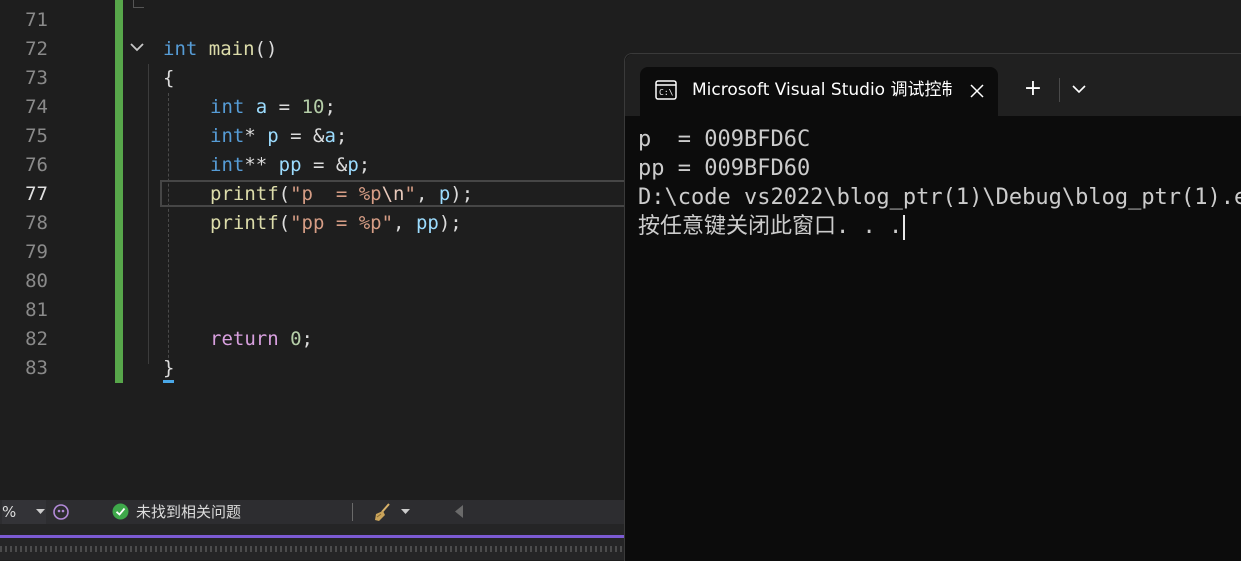 The width and height of the screenshot is (1241, 561). Describe the element at coordinates (244, 339) in the screenshot. I see `keyword-return: return` at that location.